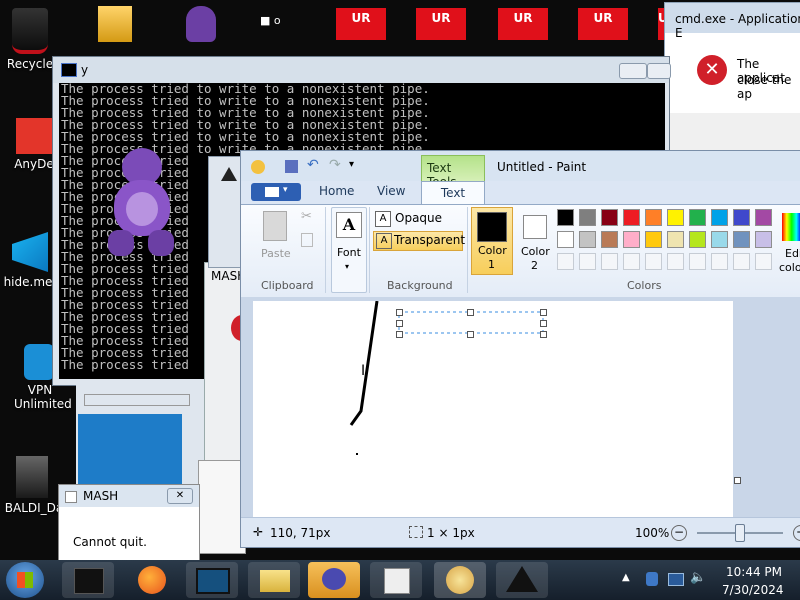 Image resolution: width=800 pixels, height=600 pixels. What do you see at coordinates (307, 240) in the screenshot?
I see `copy-icon` at bounding box center [307, 240].